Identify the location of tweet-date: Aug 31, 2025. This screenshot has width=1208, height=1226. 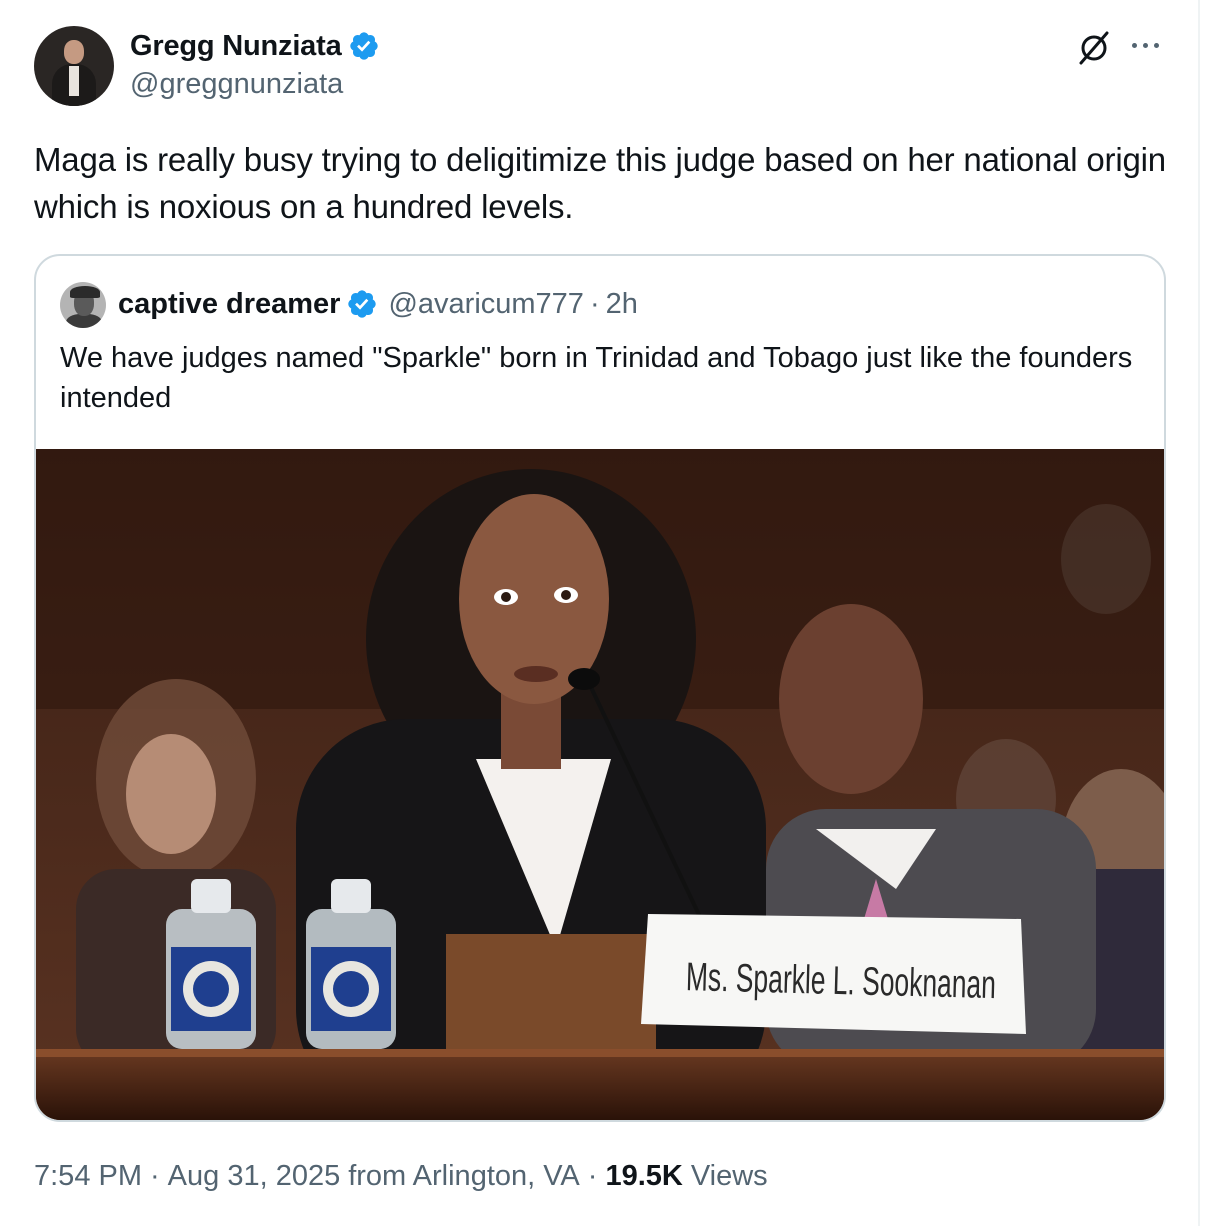
(254, 1176).